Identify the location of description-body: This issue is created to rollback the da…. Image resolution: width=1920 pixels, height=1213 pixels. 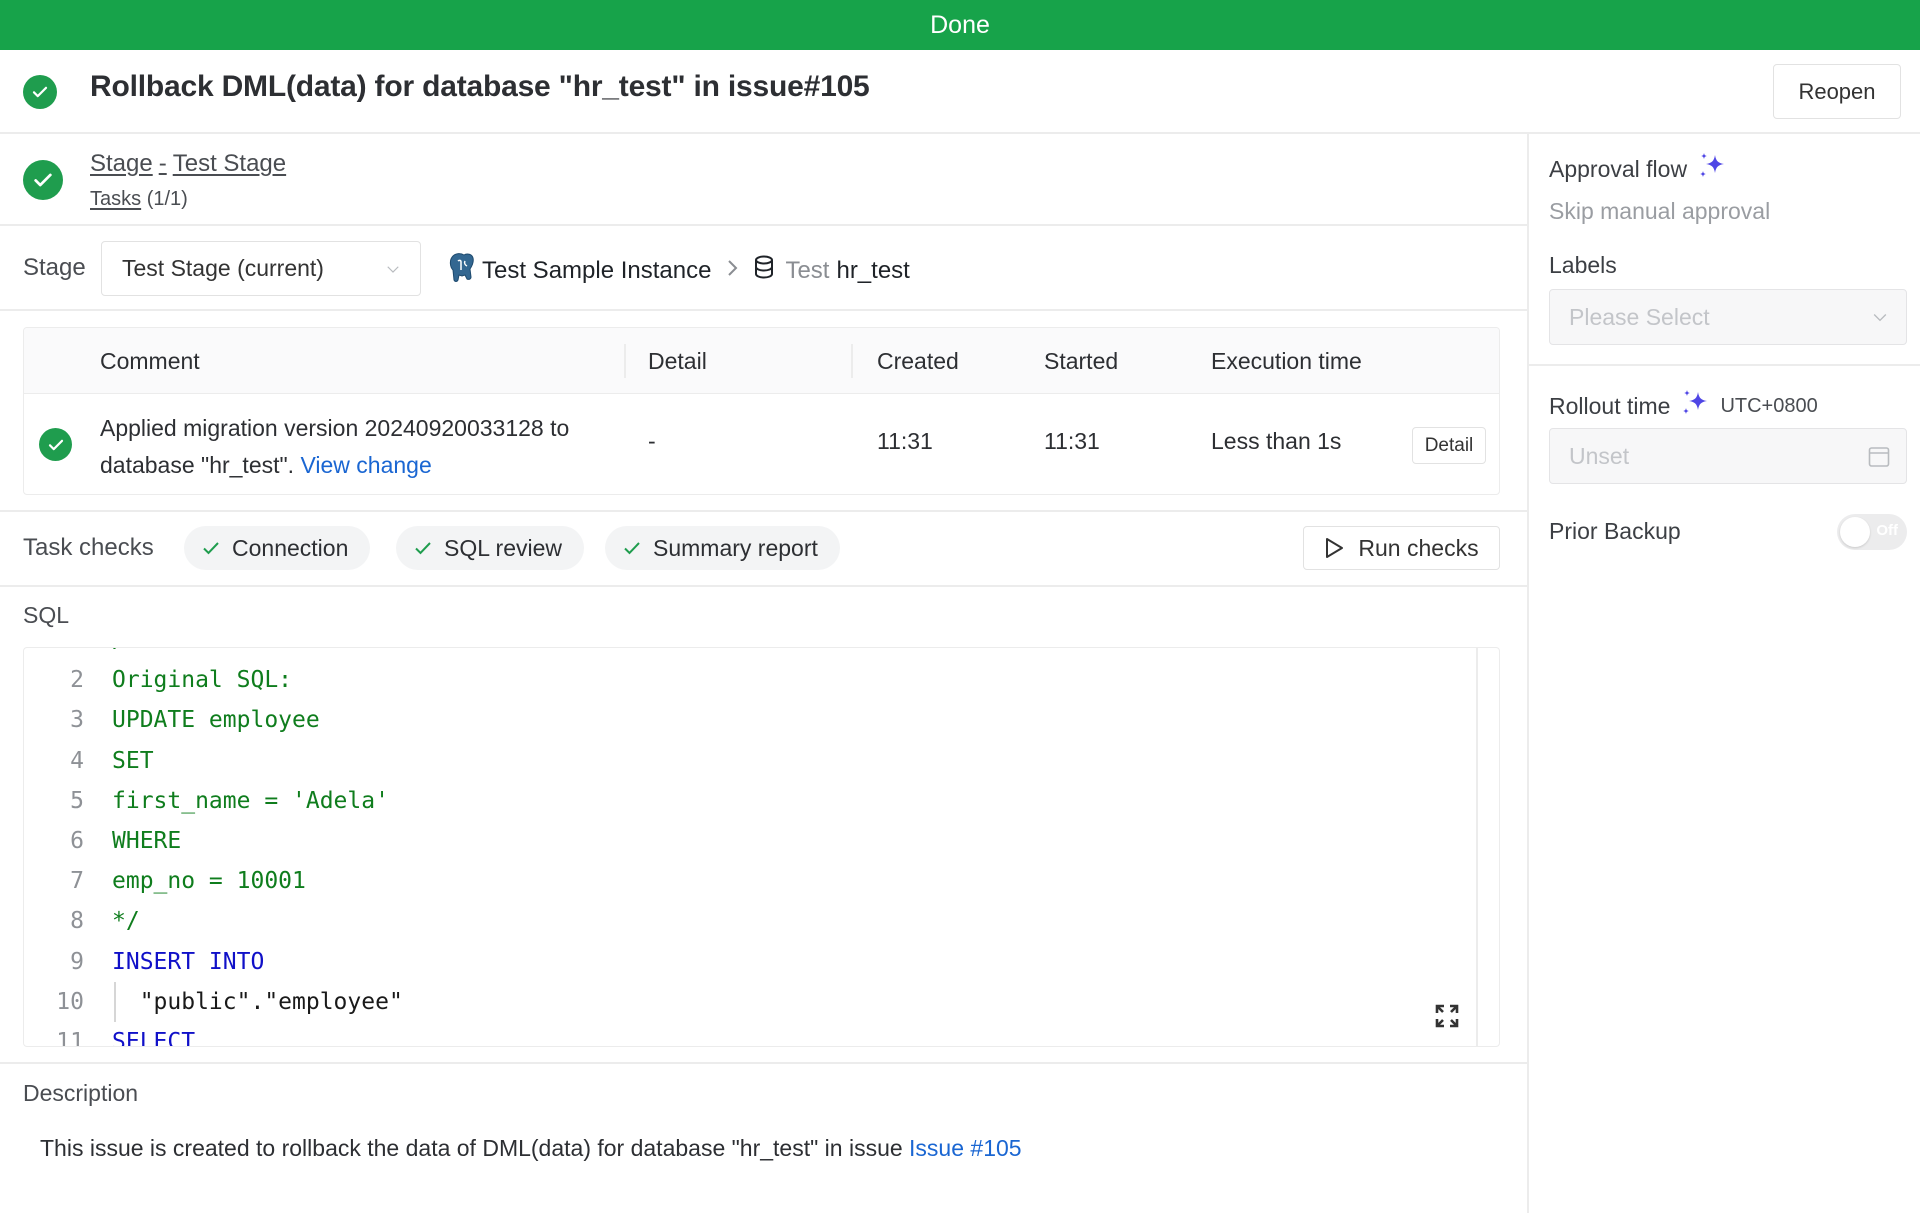
(475, 1148).